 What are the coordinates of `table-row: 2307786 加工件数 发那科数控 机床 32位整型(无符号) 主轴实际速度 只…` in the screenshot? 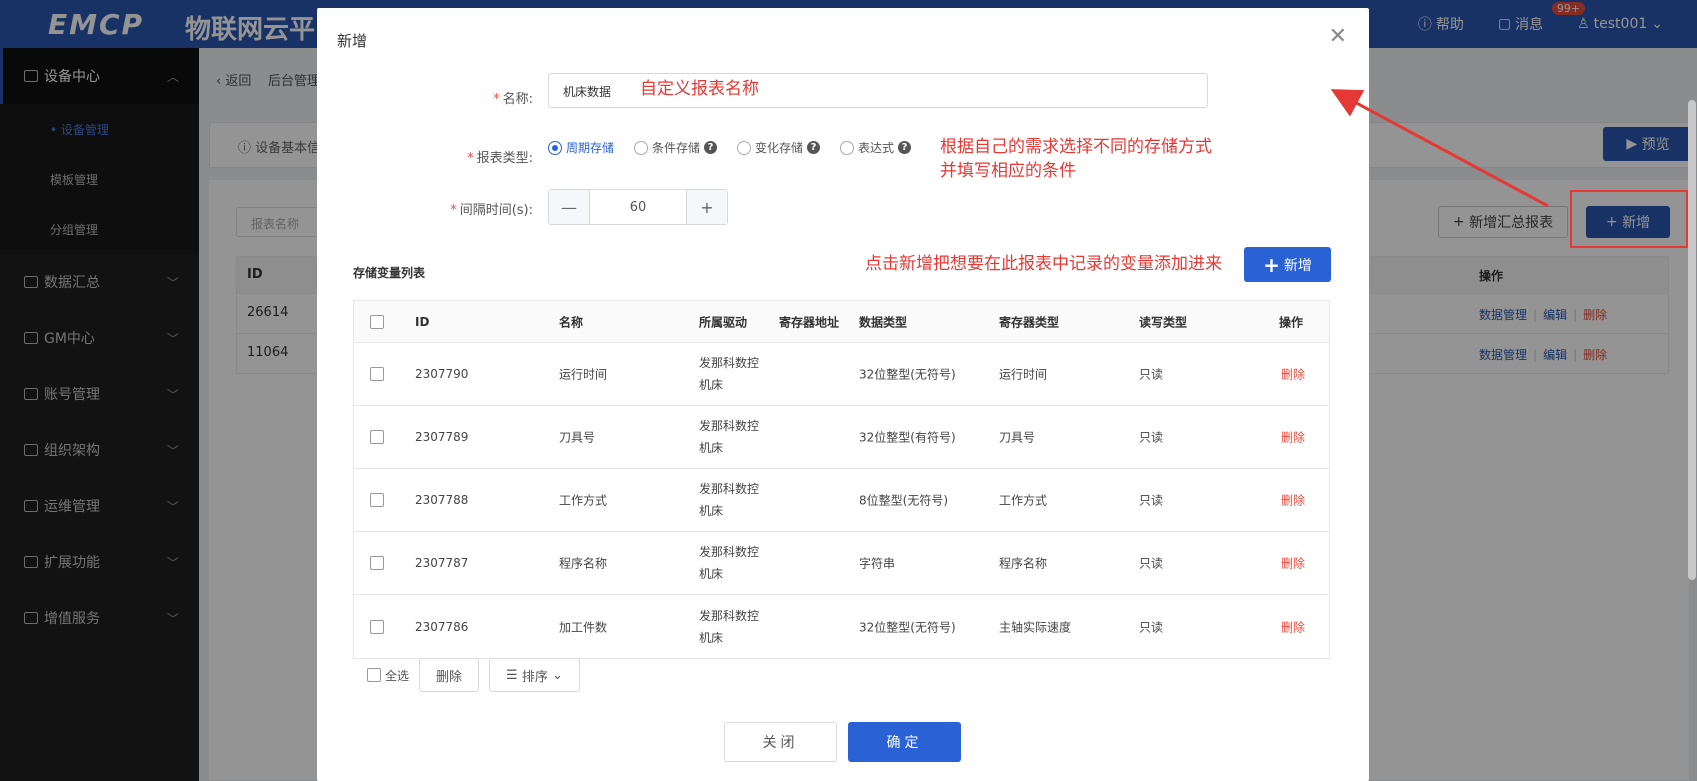 It's located at (841, 626).